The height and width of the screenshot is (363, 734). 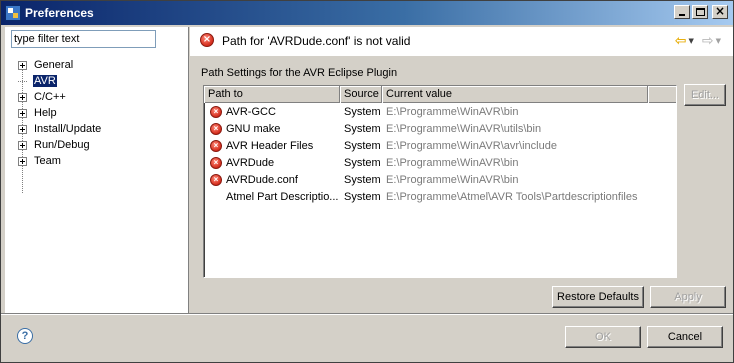 What do you see at coordinates (361, 94) in the screenshot?
I see `column-header-source: Source` at bounding box center [361, 94].